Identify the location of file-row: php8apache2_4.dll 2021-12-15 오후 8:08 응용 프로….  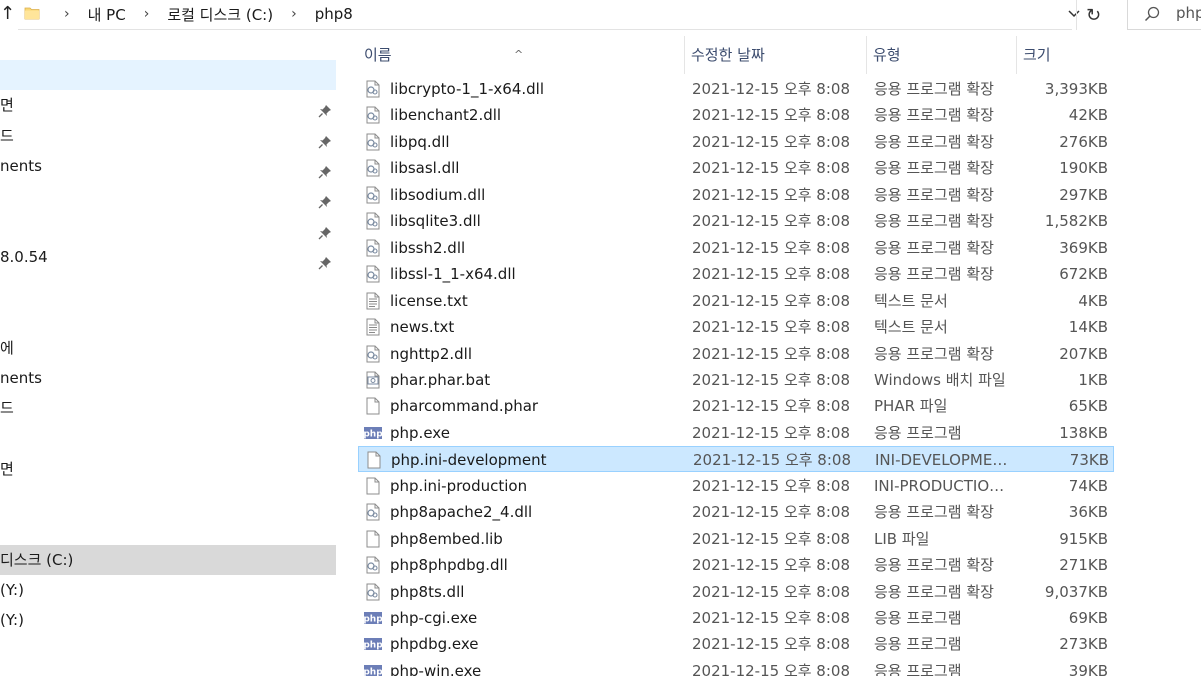
(736, 512).